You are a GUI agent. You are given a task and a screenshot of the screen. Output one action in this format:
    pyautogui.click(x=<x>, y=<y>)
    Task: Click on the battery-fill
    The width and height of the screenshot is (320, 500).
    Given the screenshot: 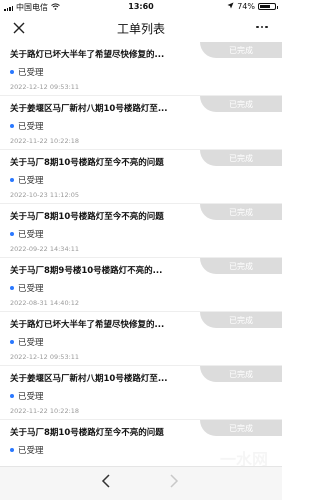 What is the action you would take?
    pyautogui.click(x=265, y=6)
    